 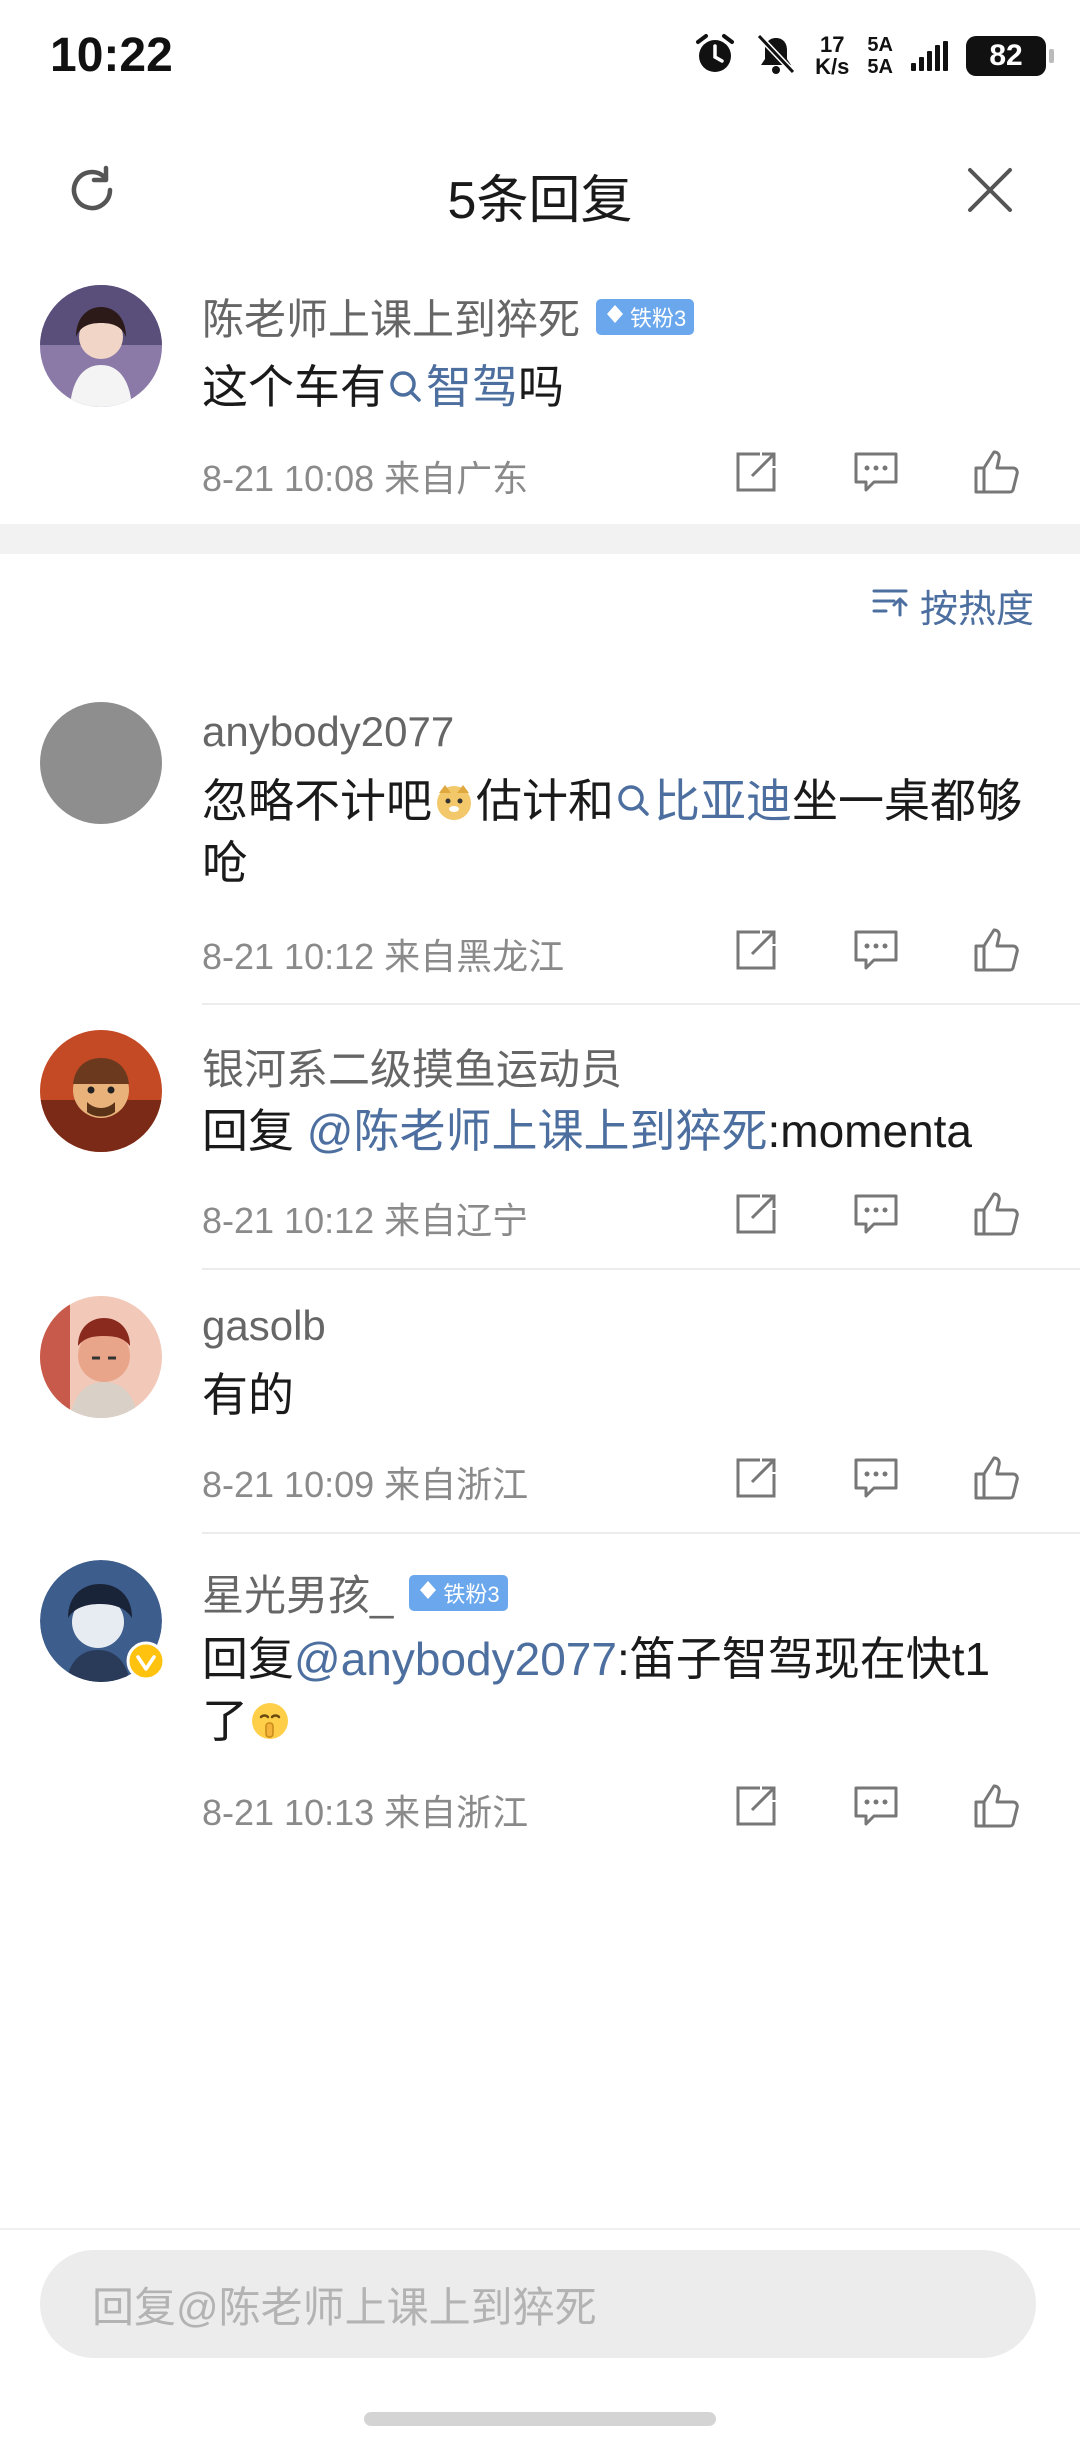 I want to click on comment-author: 陈老师上课上到猝死 铁粉3, so click(x=448, y=316).